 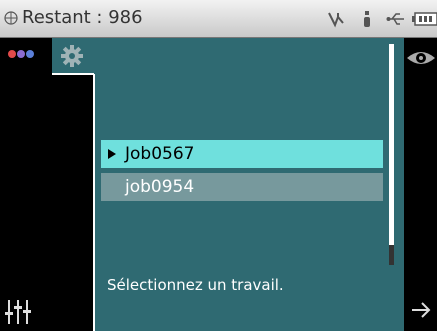 What do you see at coordinates (195, 285) in the screenshot?
I see `instruction-text: Sélectionnez un travail.` at bounding box center [195, 285].